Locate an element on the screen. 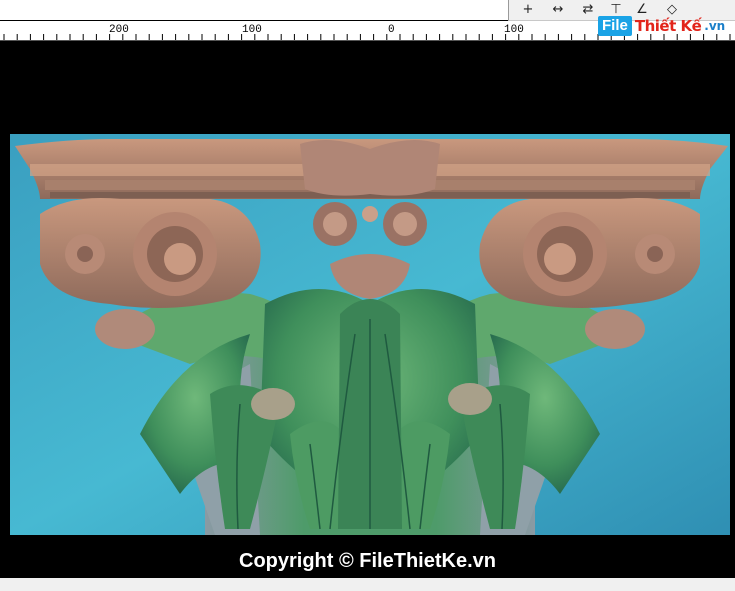  copyright-text: Copyright © FileThietKe.vn is located at coordinates (367, 561).